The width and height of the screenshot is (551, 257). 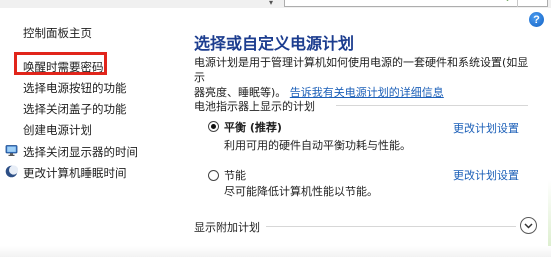 What do you see at coordinates (235, 175) in the screenshot?
I see `plan-name-power-saver: 节能` at bounding box center [235, 175].